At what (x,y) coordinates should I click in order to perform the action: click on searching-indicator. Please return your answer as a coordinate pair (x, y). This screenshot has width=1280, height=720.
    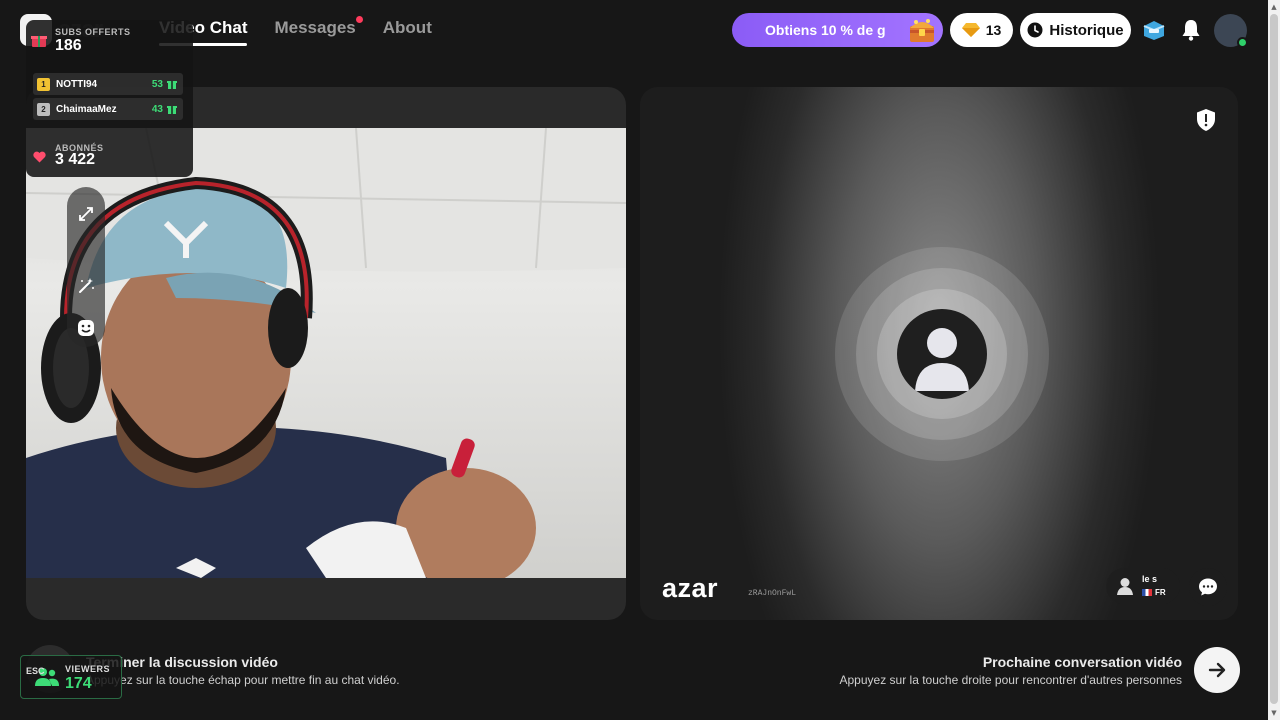
    Looking at the image, I should click on (942, 354).